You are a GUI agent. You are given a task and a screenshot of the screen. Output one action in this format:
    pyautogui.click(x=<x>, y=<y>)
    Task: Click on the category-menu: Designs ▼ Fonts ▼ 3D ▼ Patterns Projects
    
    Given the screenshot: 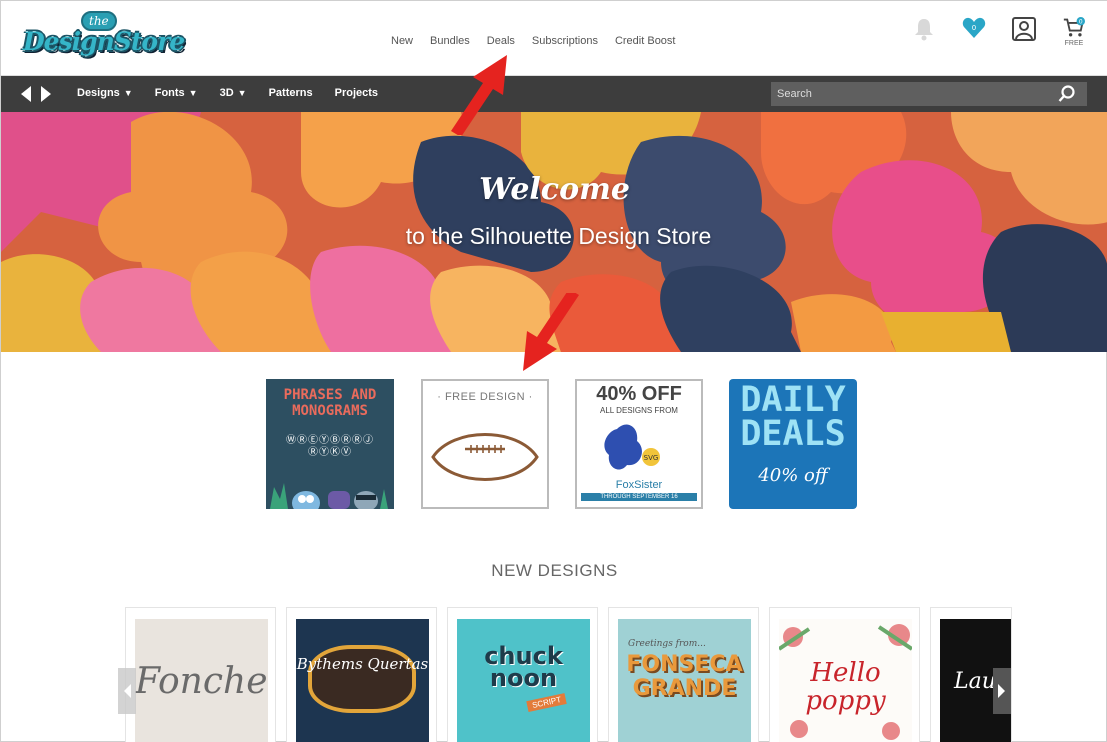 What is the action you would take?
    pyautogui.click(x=227, y=93)
    